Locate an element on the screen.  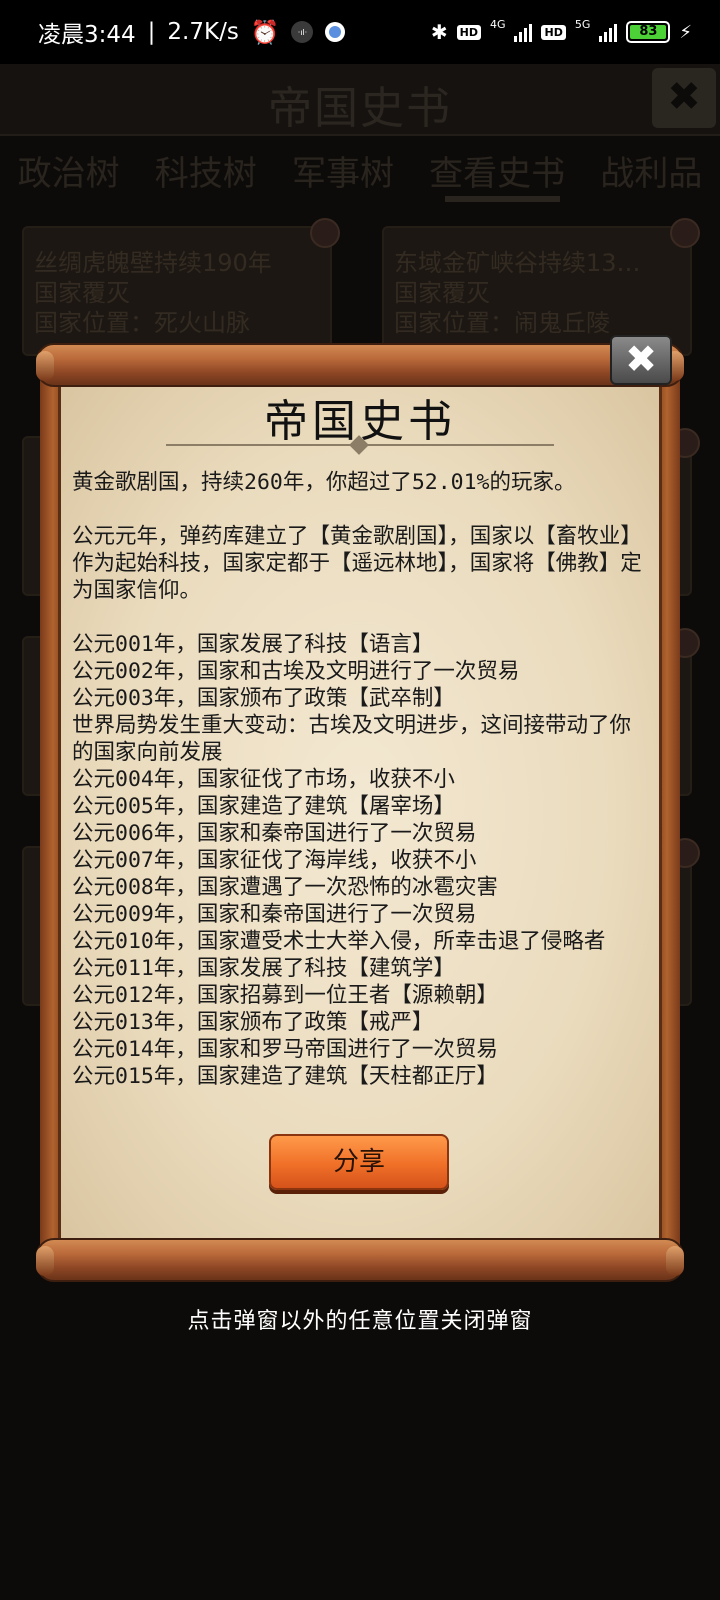
hd-badge-2: HD is located at coordinates (553, 32).